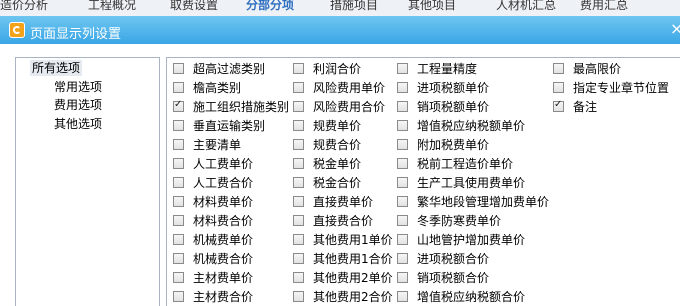 Image resolution: width=680 pixels, height=306 pixels. I want to click on option-label: 工程量精度, so click(447, 69).